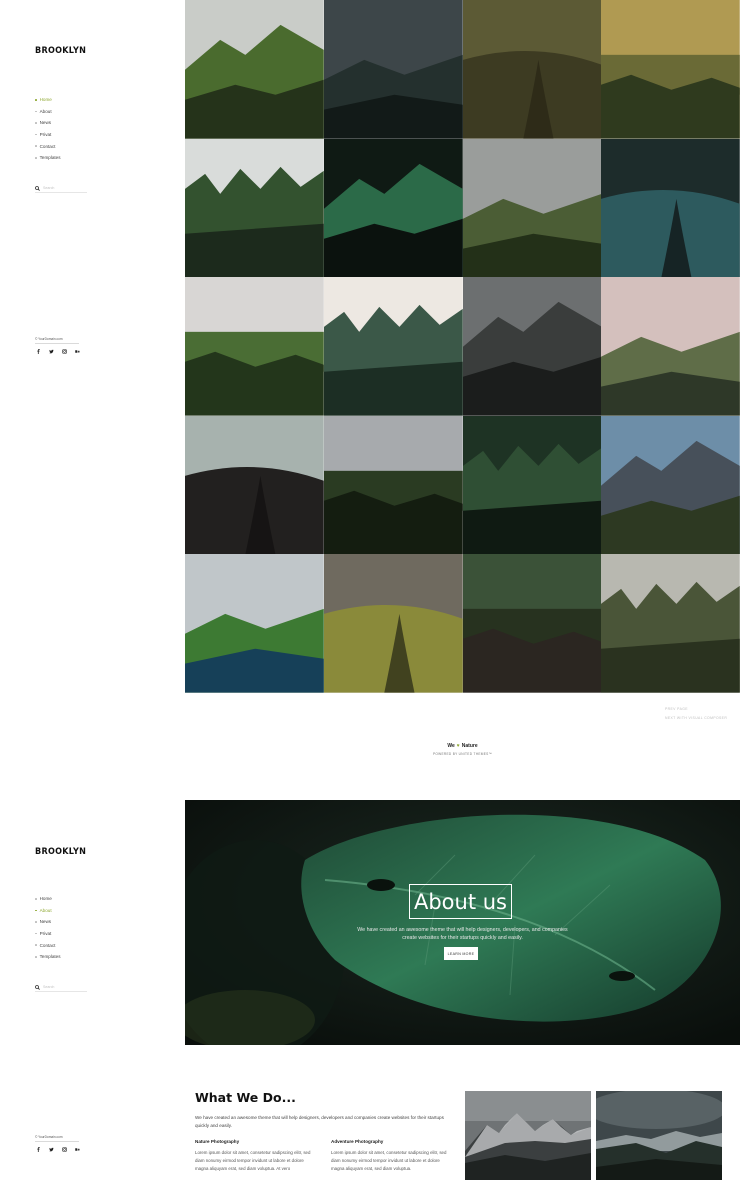 The height and width of the screenshot is (1180, 740). Describe the element at coordinates (357, 1141) in the screenshot. I see `service-title: Adventure Photography` at that location.